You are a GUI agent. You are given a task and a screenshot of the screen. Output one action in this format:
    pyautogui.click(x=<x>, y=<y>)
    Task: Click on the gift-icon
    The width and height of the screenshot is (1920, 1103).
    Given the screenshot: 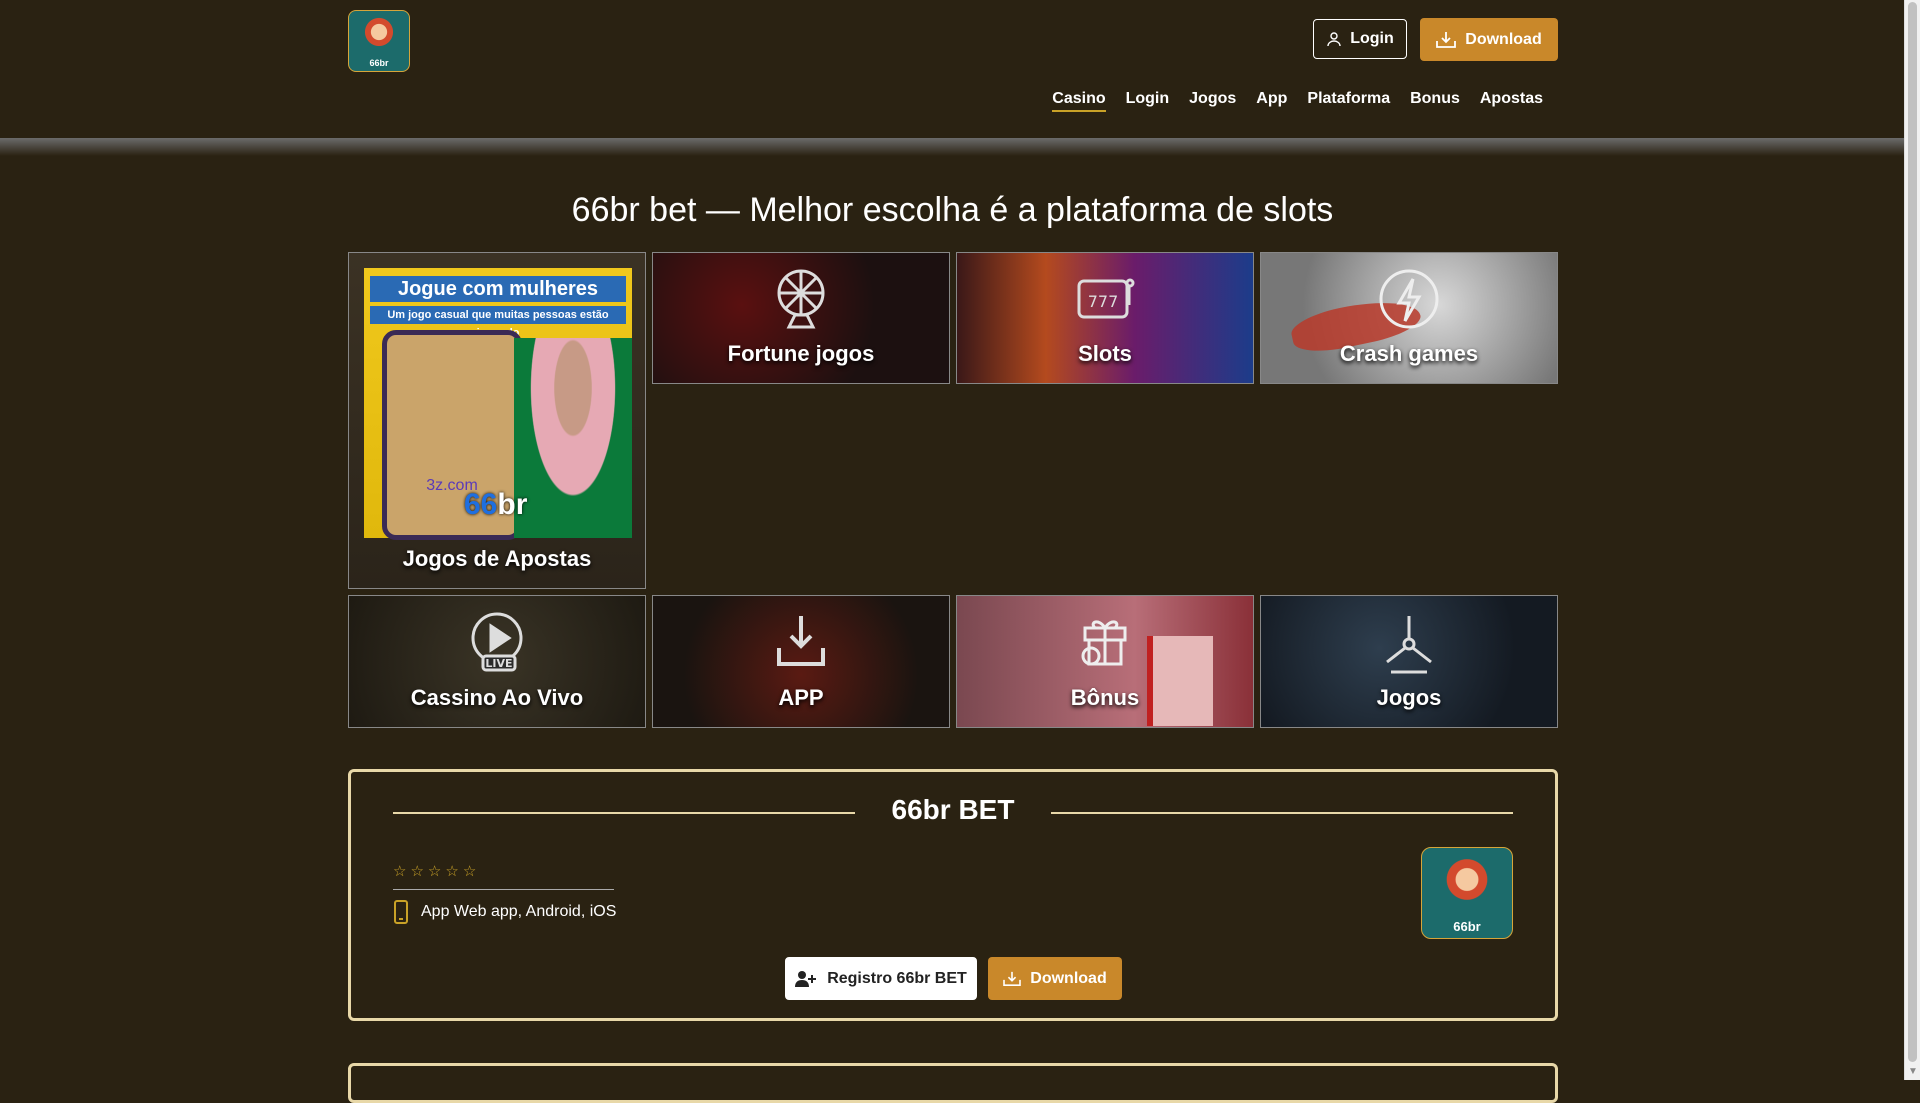 What is the action you would take?
    pyautogui.click(x=1104, y=643)
    